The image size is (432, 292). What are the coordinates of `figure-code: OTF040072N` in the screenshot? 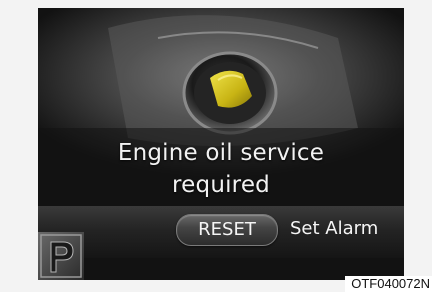 It's located at (388, 284).